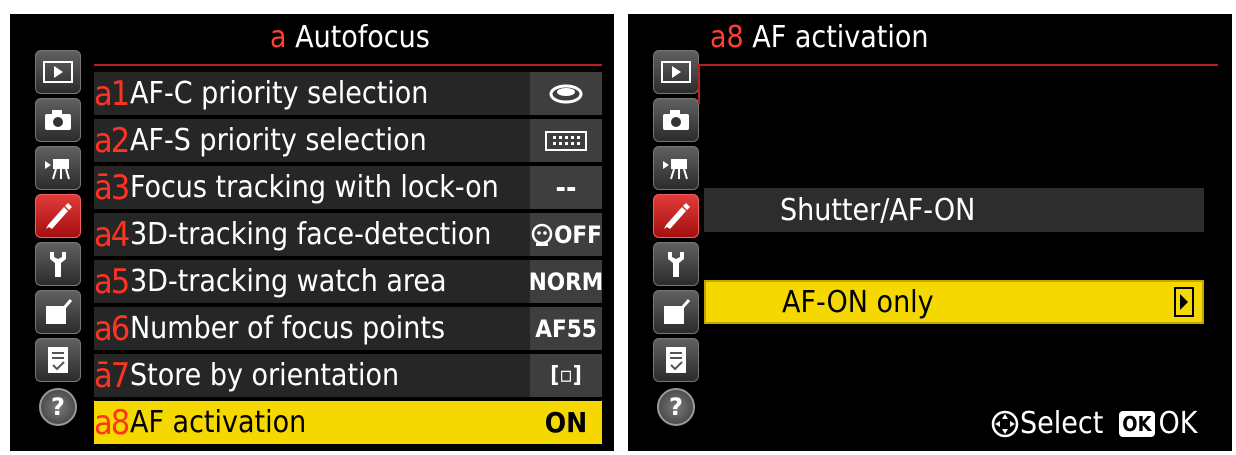  I want to click on ok-button-icon: OK, so click(1137, 423).